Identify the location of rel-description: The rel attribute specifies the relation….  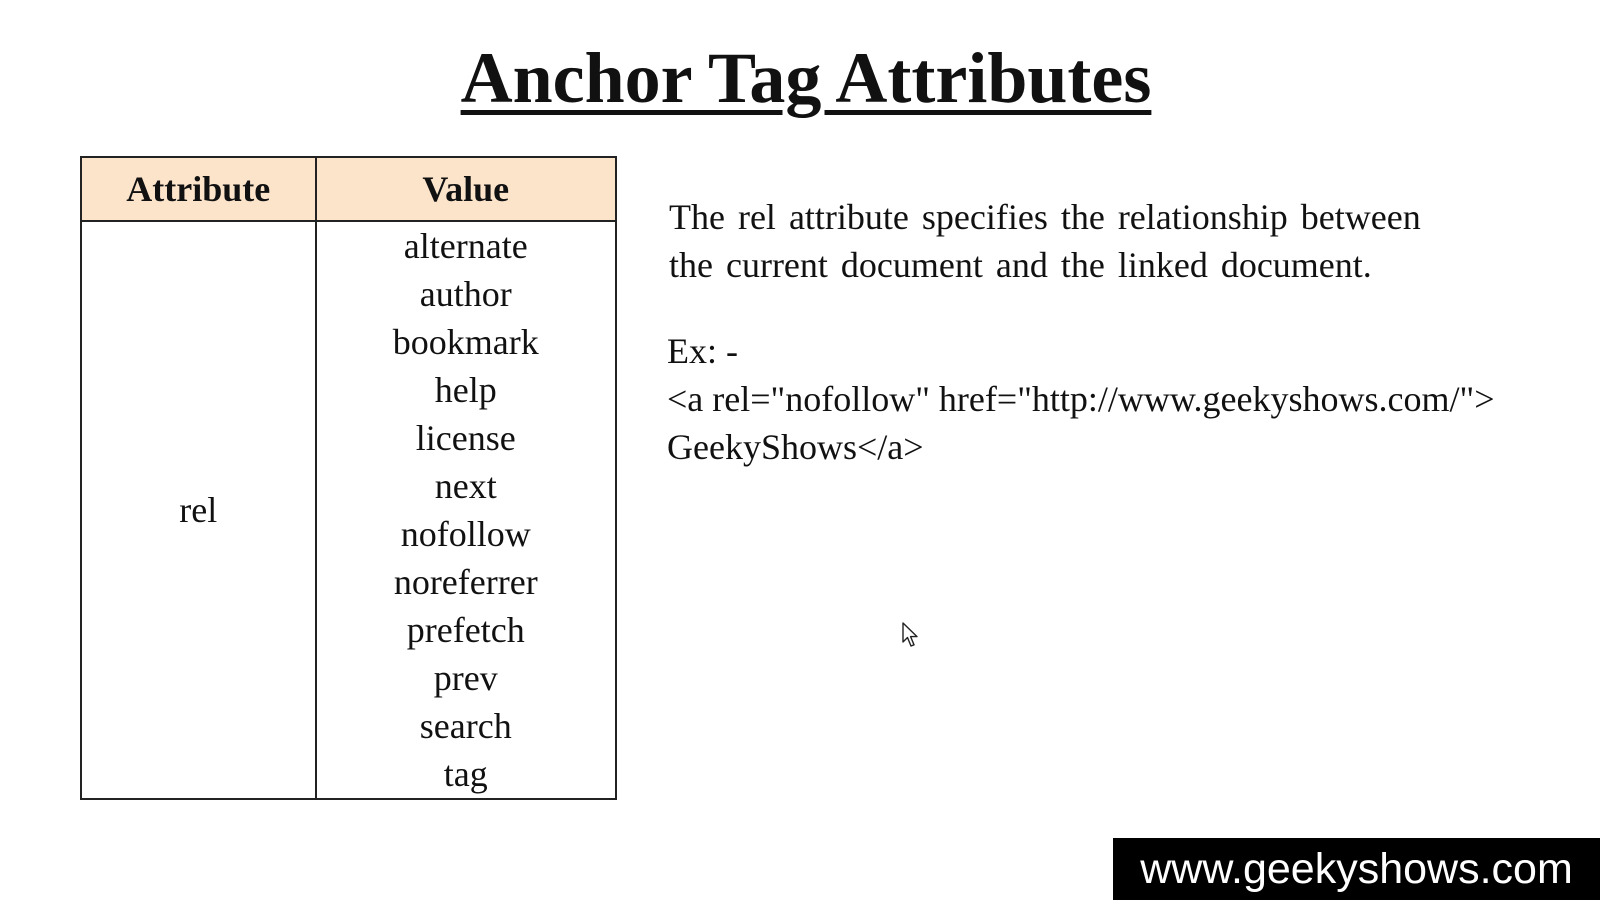
(1045, 241).